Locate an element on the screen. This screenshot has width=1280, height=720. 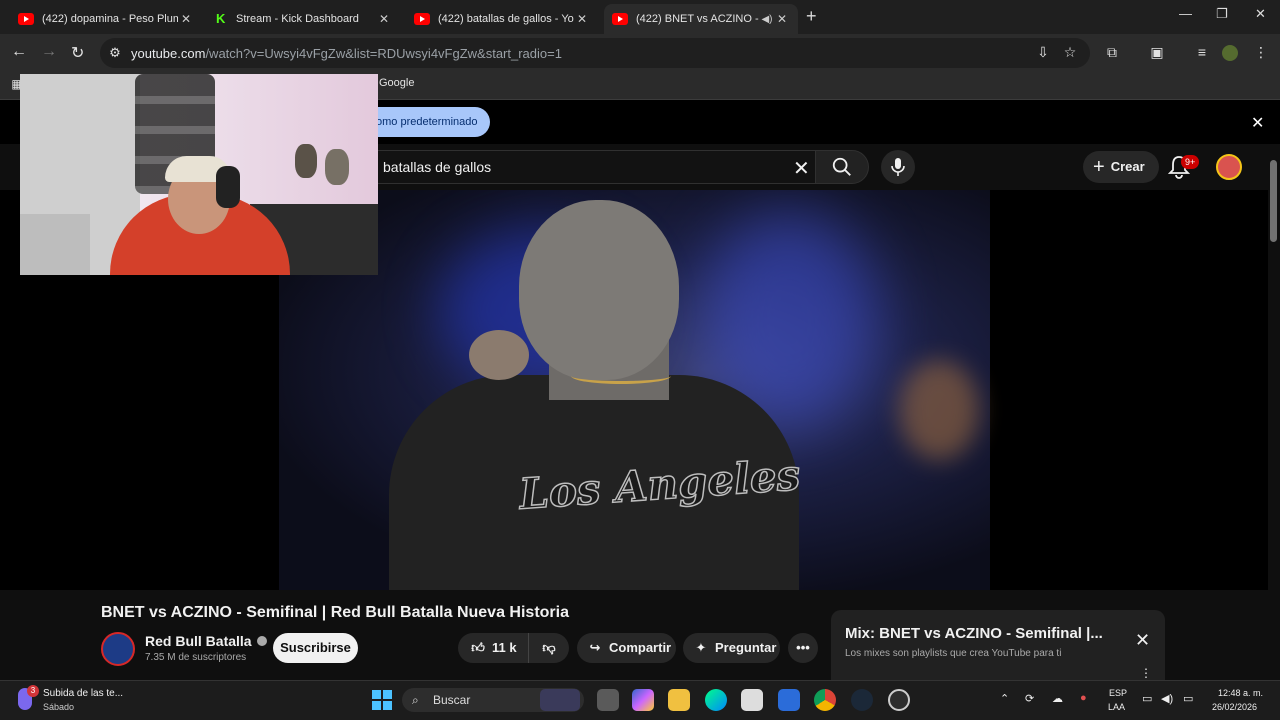
like-button: 👍︎ 11 k is located at coordinates (493, 648).